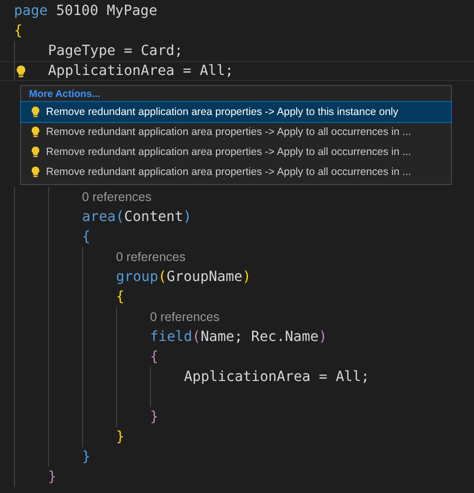  I want to click on code-line: field(Name; Rec.Name), so click(239, 337).